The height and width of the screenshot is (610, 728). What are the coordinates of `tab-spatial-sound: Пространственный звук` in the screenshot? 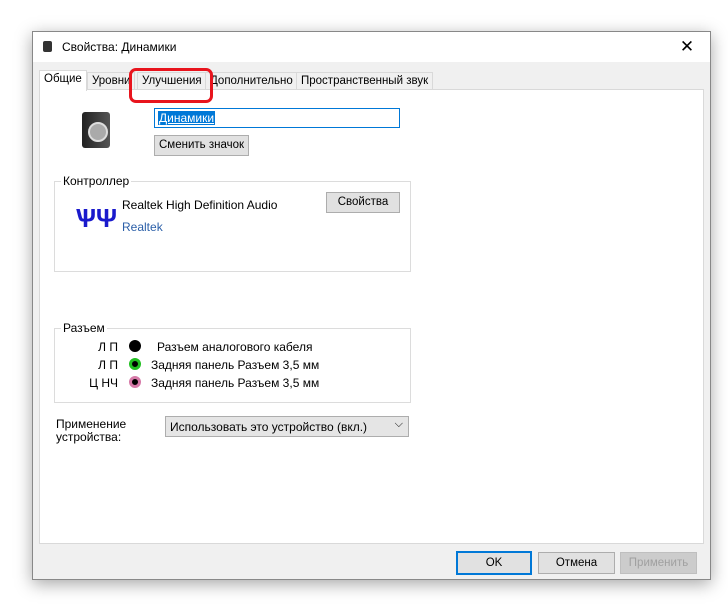 It's located at (365, 81).